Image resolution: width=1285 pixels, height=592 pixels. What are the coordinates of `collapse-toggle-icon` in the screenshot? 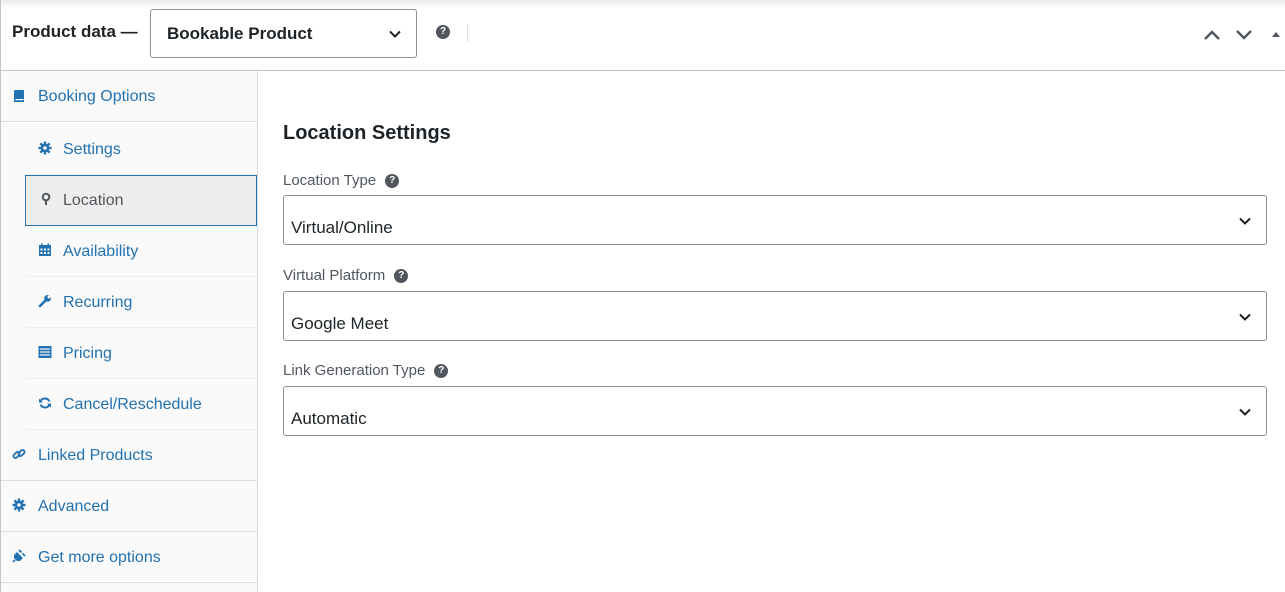 It's located at (1276, 35).